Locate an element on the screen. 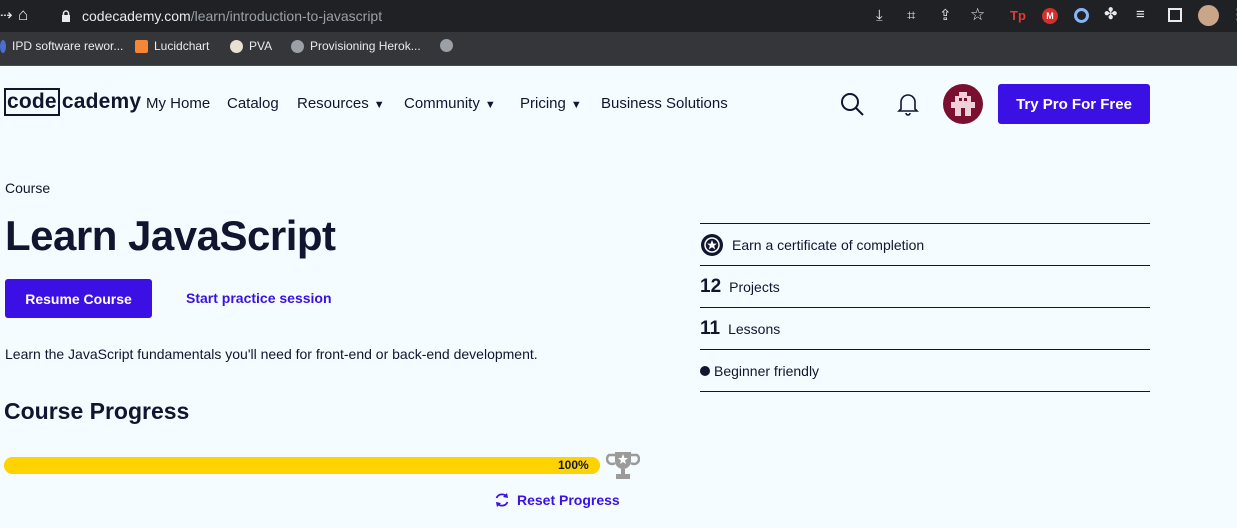  side-panel-icon is located at coordinates (1175, 15).